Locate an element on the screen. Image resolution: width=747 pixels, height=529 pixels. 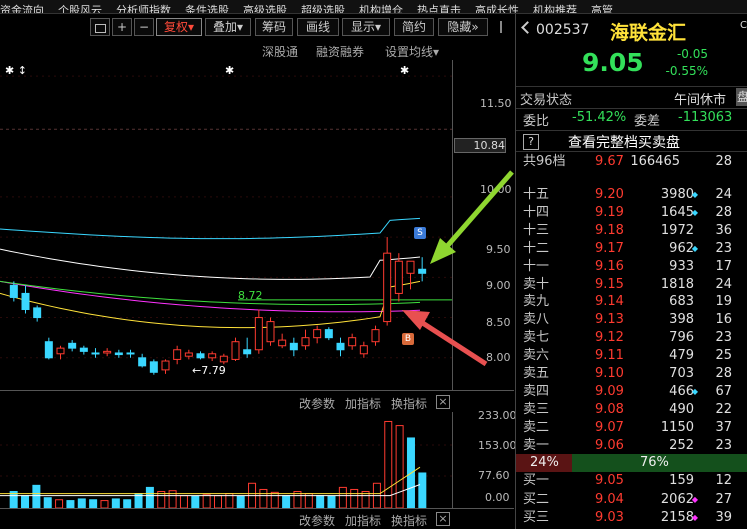
level-label: 卖三 is located at coordinates (536, 409).